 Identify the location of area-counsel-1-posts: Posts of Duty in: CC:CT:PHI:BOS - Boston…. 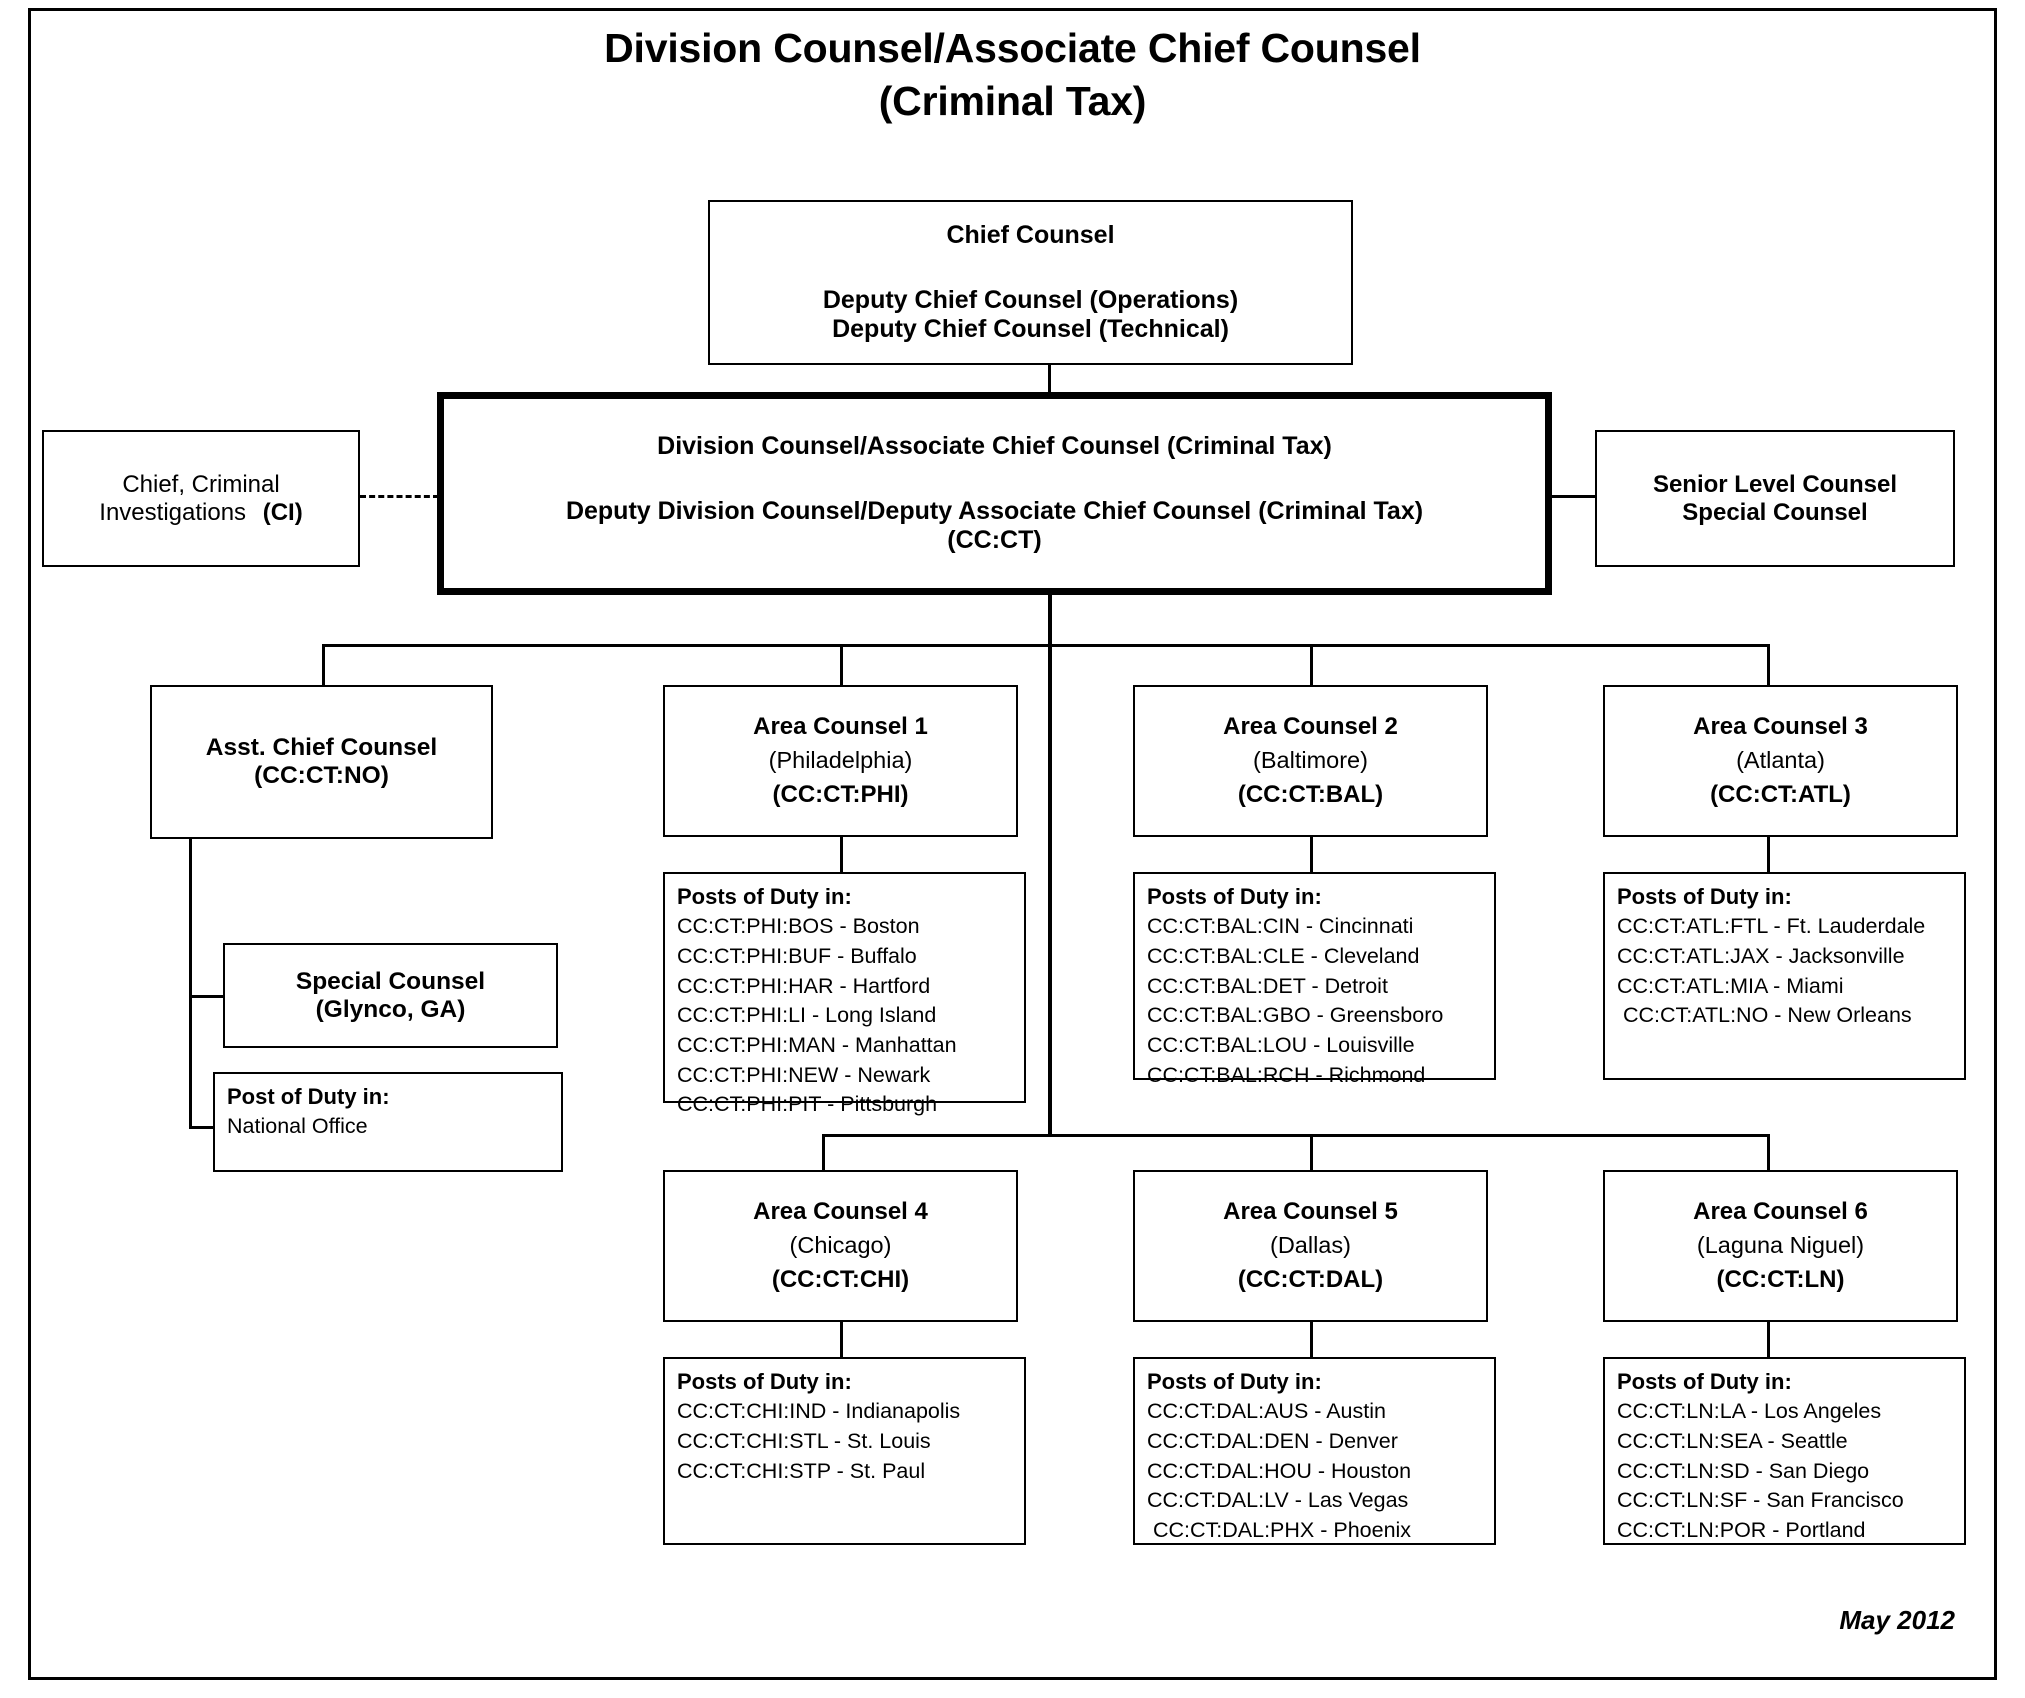
(844, 997).